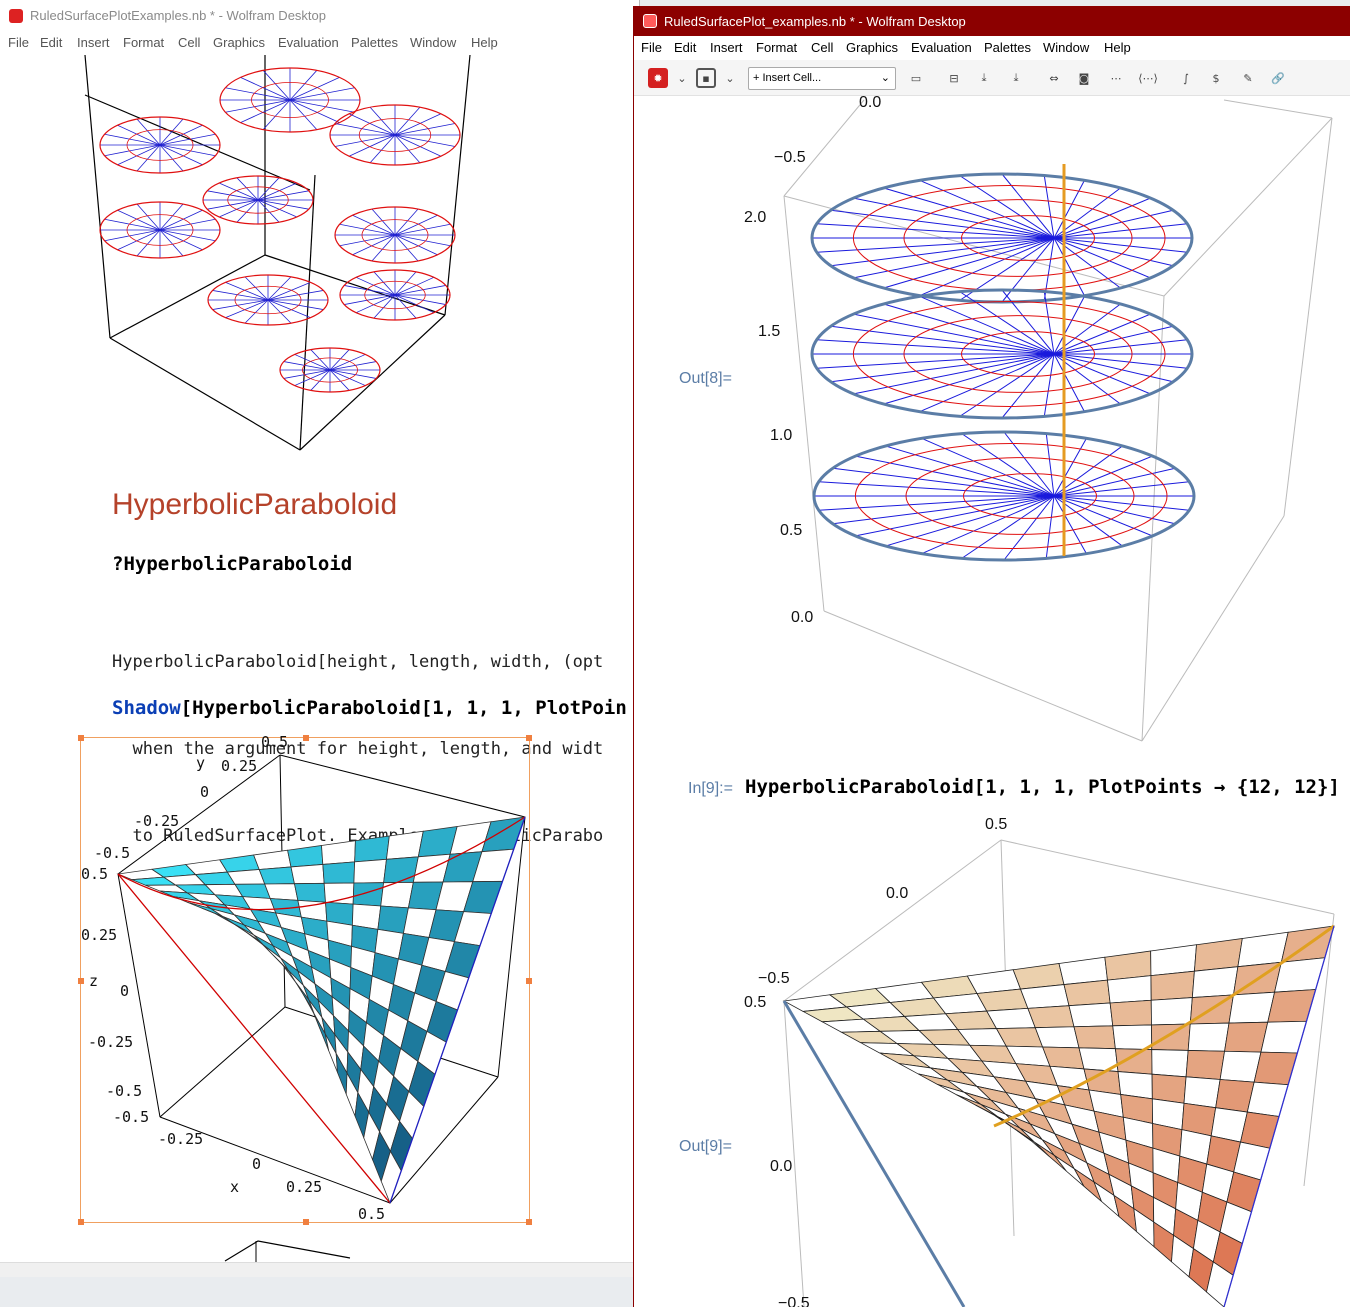  I want to click on iconize-icon: ⟨⋯⟩, so click(1148, 78).